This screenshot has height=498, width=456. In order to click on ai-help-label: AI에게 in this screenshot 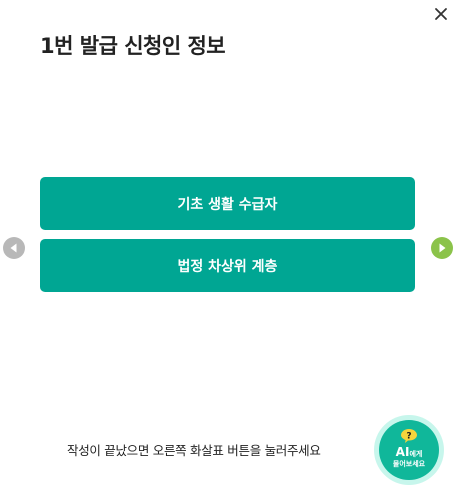, I will do `click(409, 452)`.